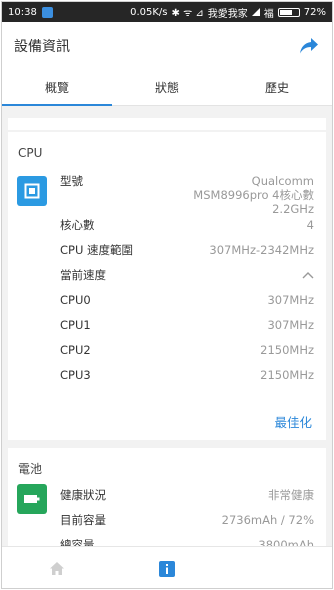  Describe the element at coordinates (293, 421) in the screenshot. I see `optimize-button: 最佳化` at that location.